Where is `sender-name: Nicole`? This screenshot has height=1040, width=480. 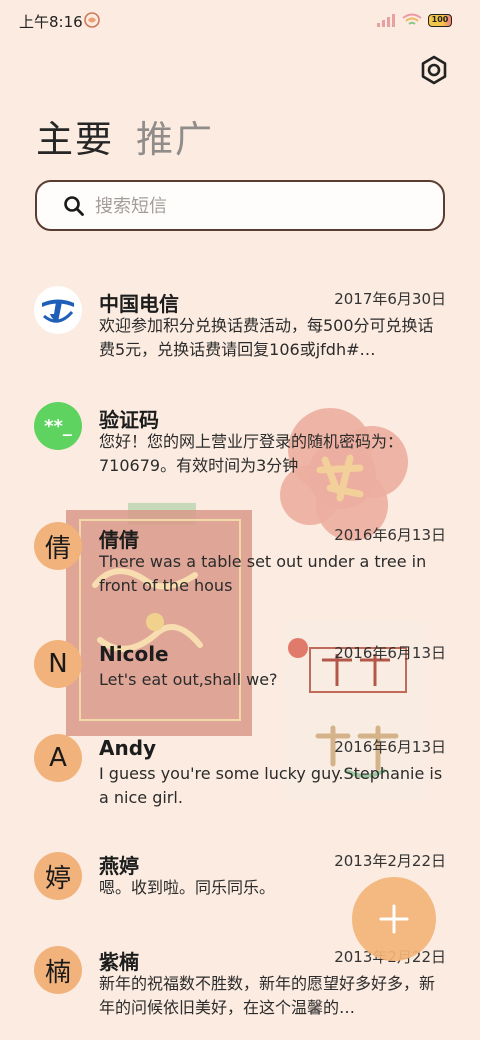 sender-name: Nicole is located at coordinates (134, 654).